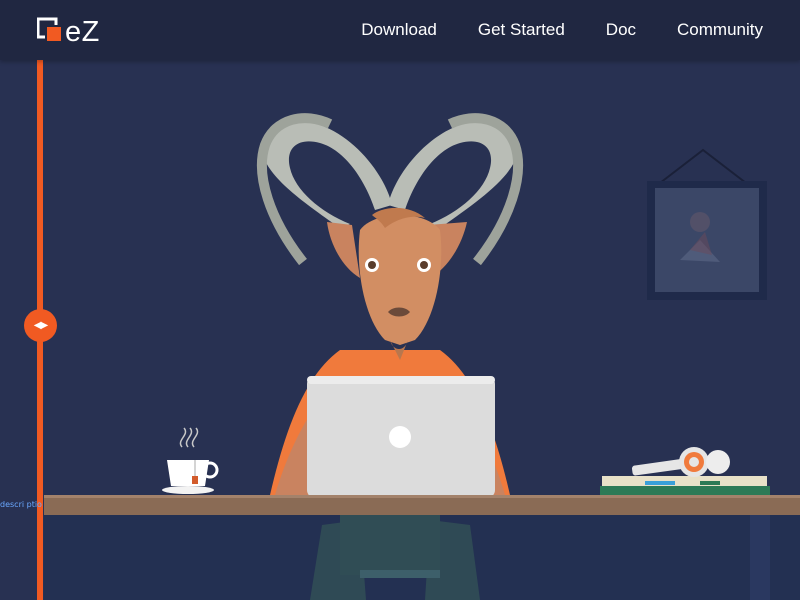  Describe the element at coordinates (397, 283) in the screenshot. I see `goat-head` at that location.